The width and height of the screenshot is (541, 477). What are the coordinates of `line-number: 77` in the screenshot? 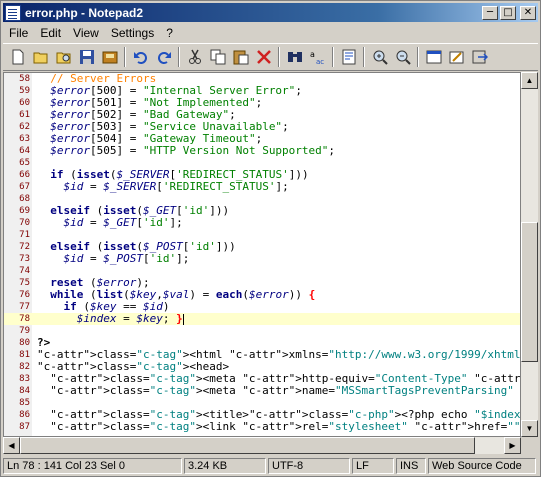 It's located at (24, 307).